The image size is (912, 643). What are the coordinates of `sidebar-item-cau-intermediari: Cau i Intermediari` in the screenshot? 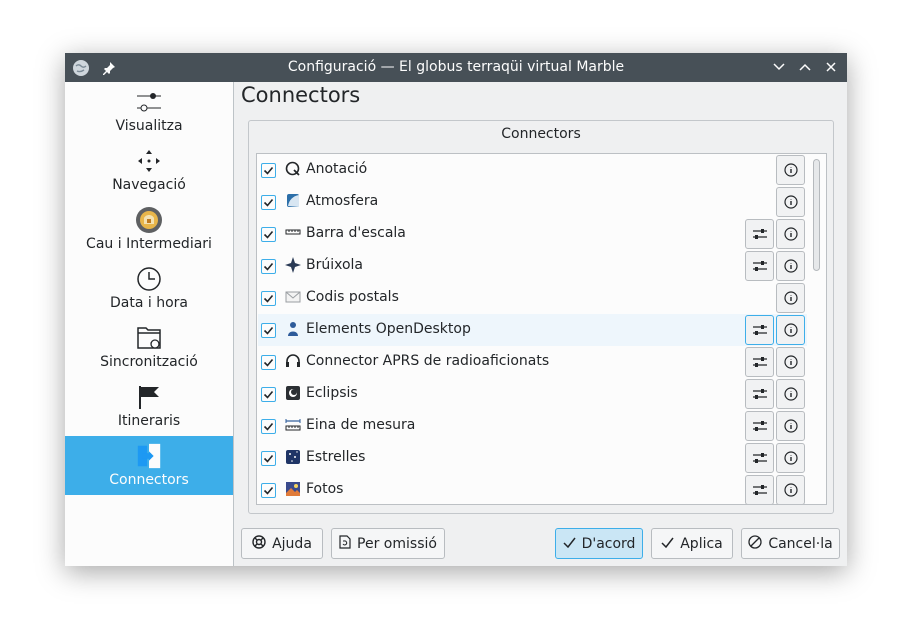 It's located at (149, 229).